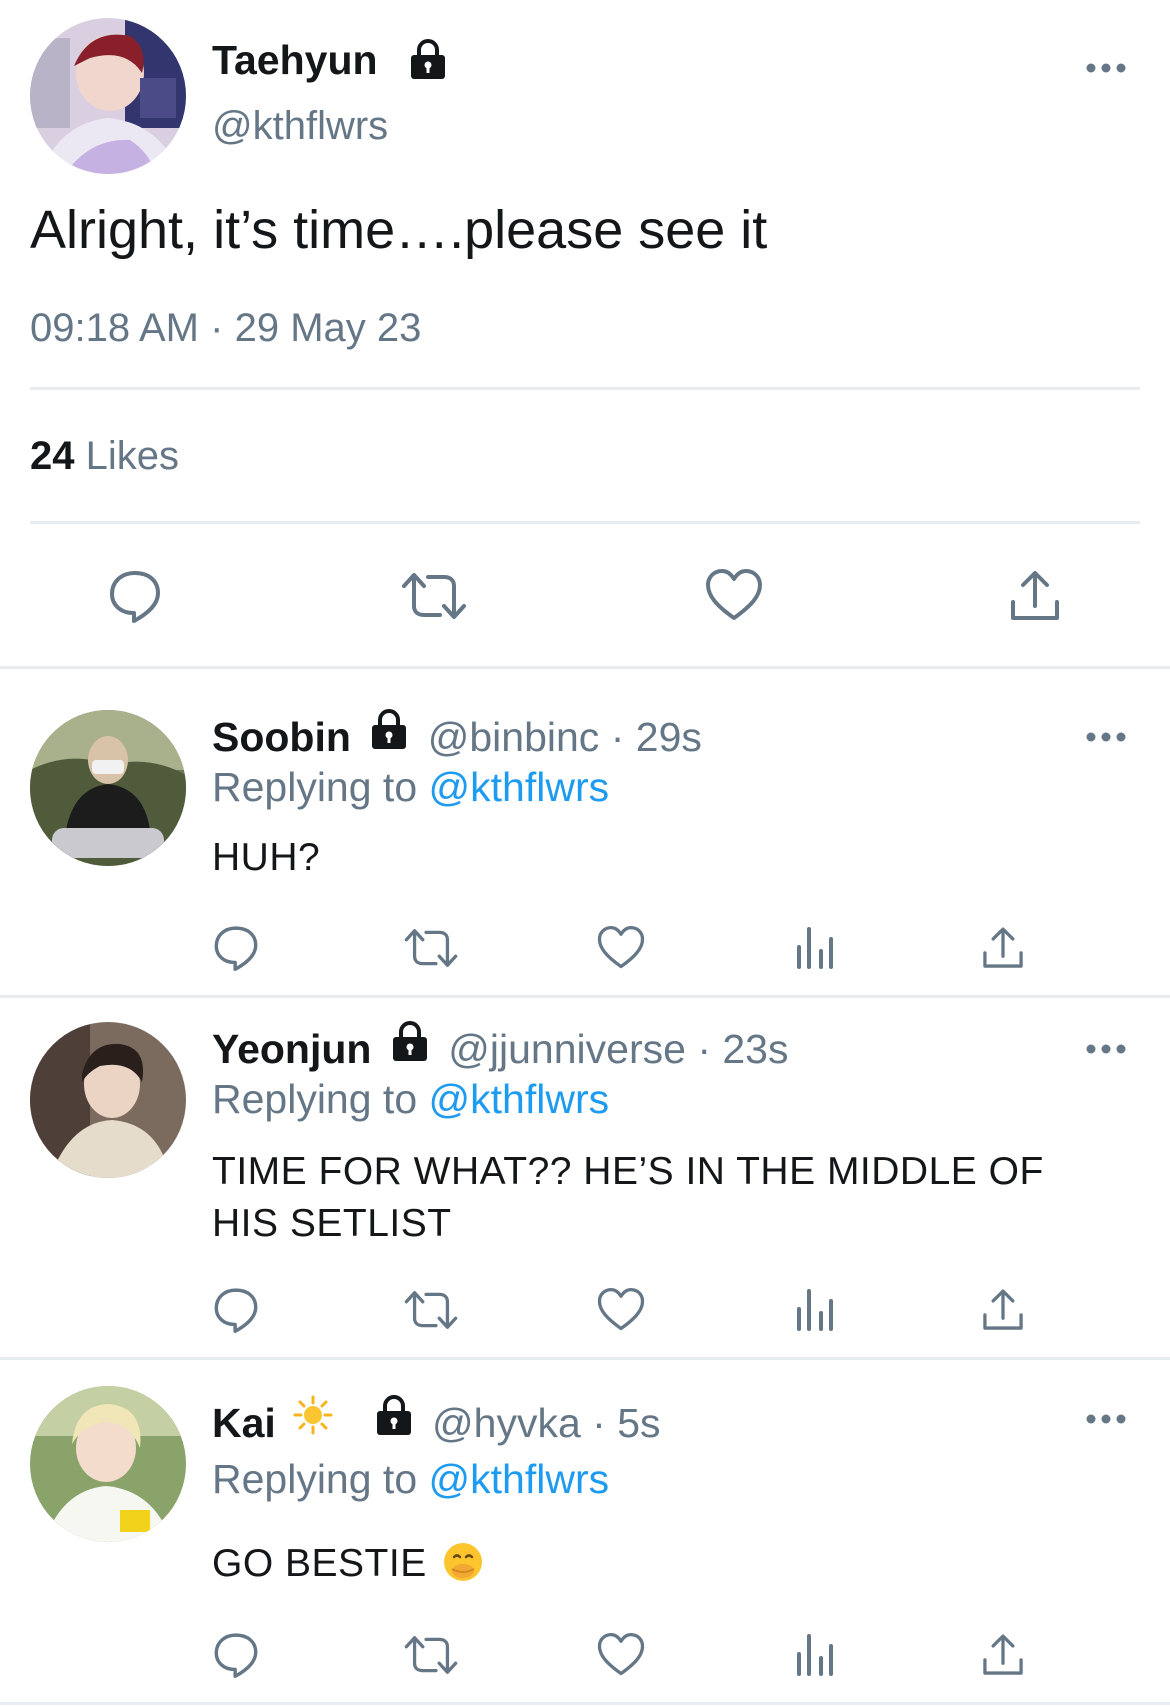 The height and width of the screenshot is (1707, 1170). I want to click on reply-age: 23s, so click(755, 1049).